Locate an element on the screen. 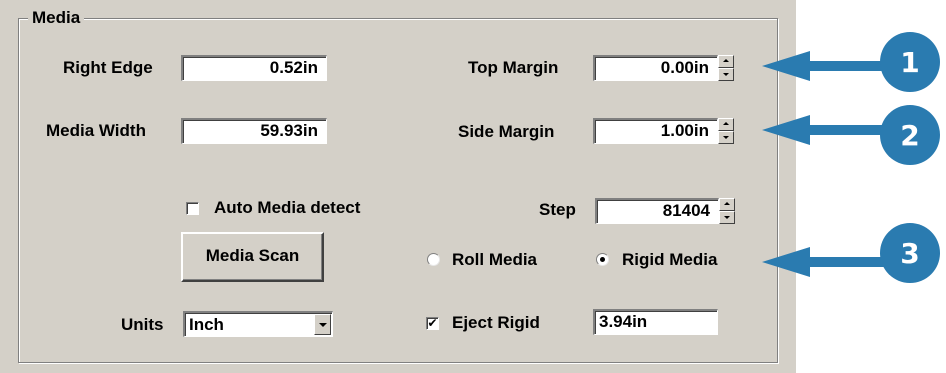 Image resolution: width=946 pixels, height=373 pixels. eject-rigid-field: 3.94in is located at coordinates (655, 322).